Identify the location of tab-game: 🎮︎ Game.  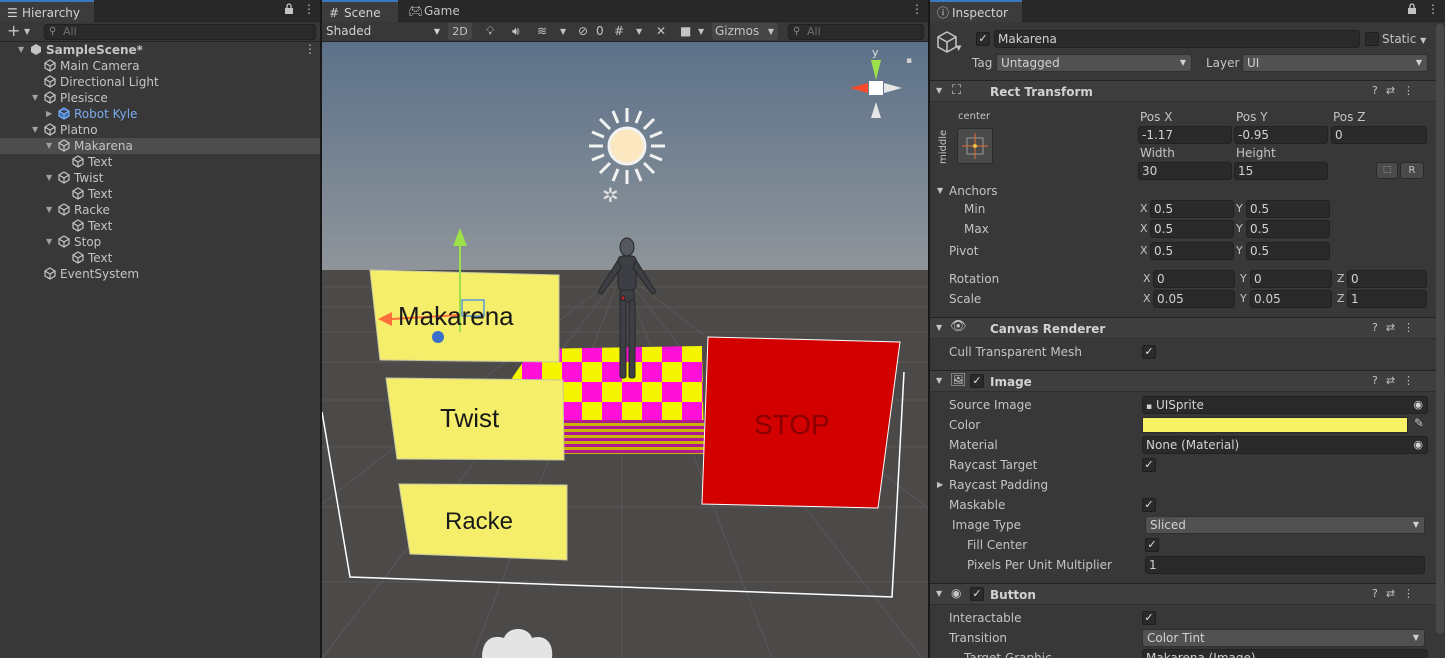
(437, 11).